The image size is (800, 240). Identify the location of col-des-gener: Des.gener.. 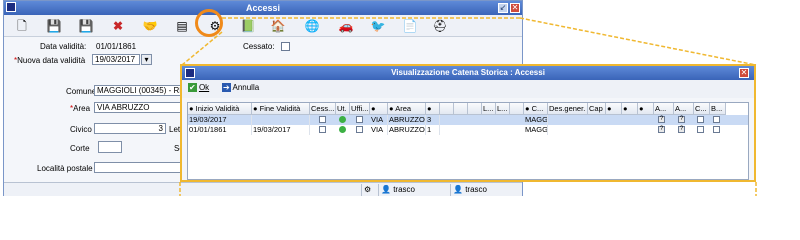
(568, 109).